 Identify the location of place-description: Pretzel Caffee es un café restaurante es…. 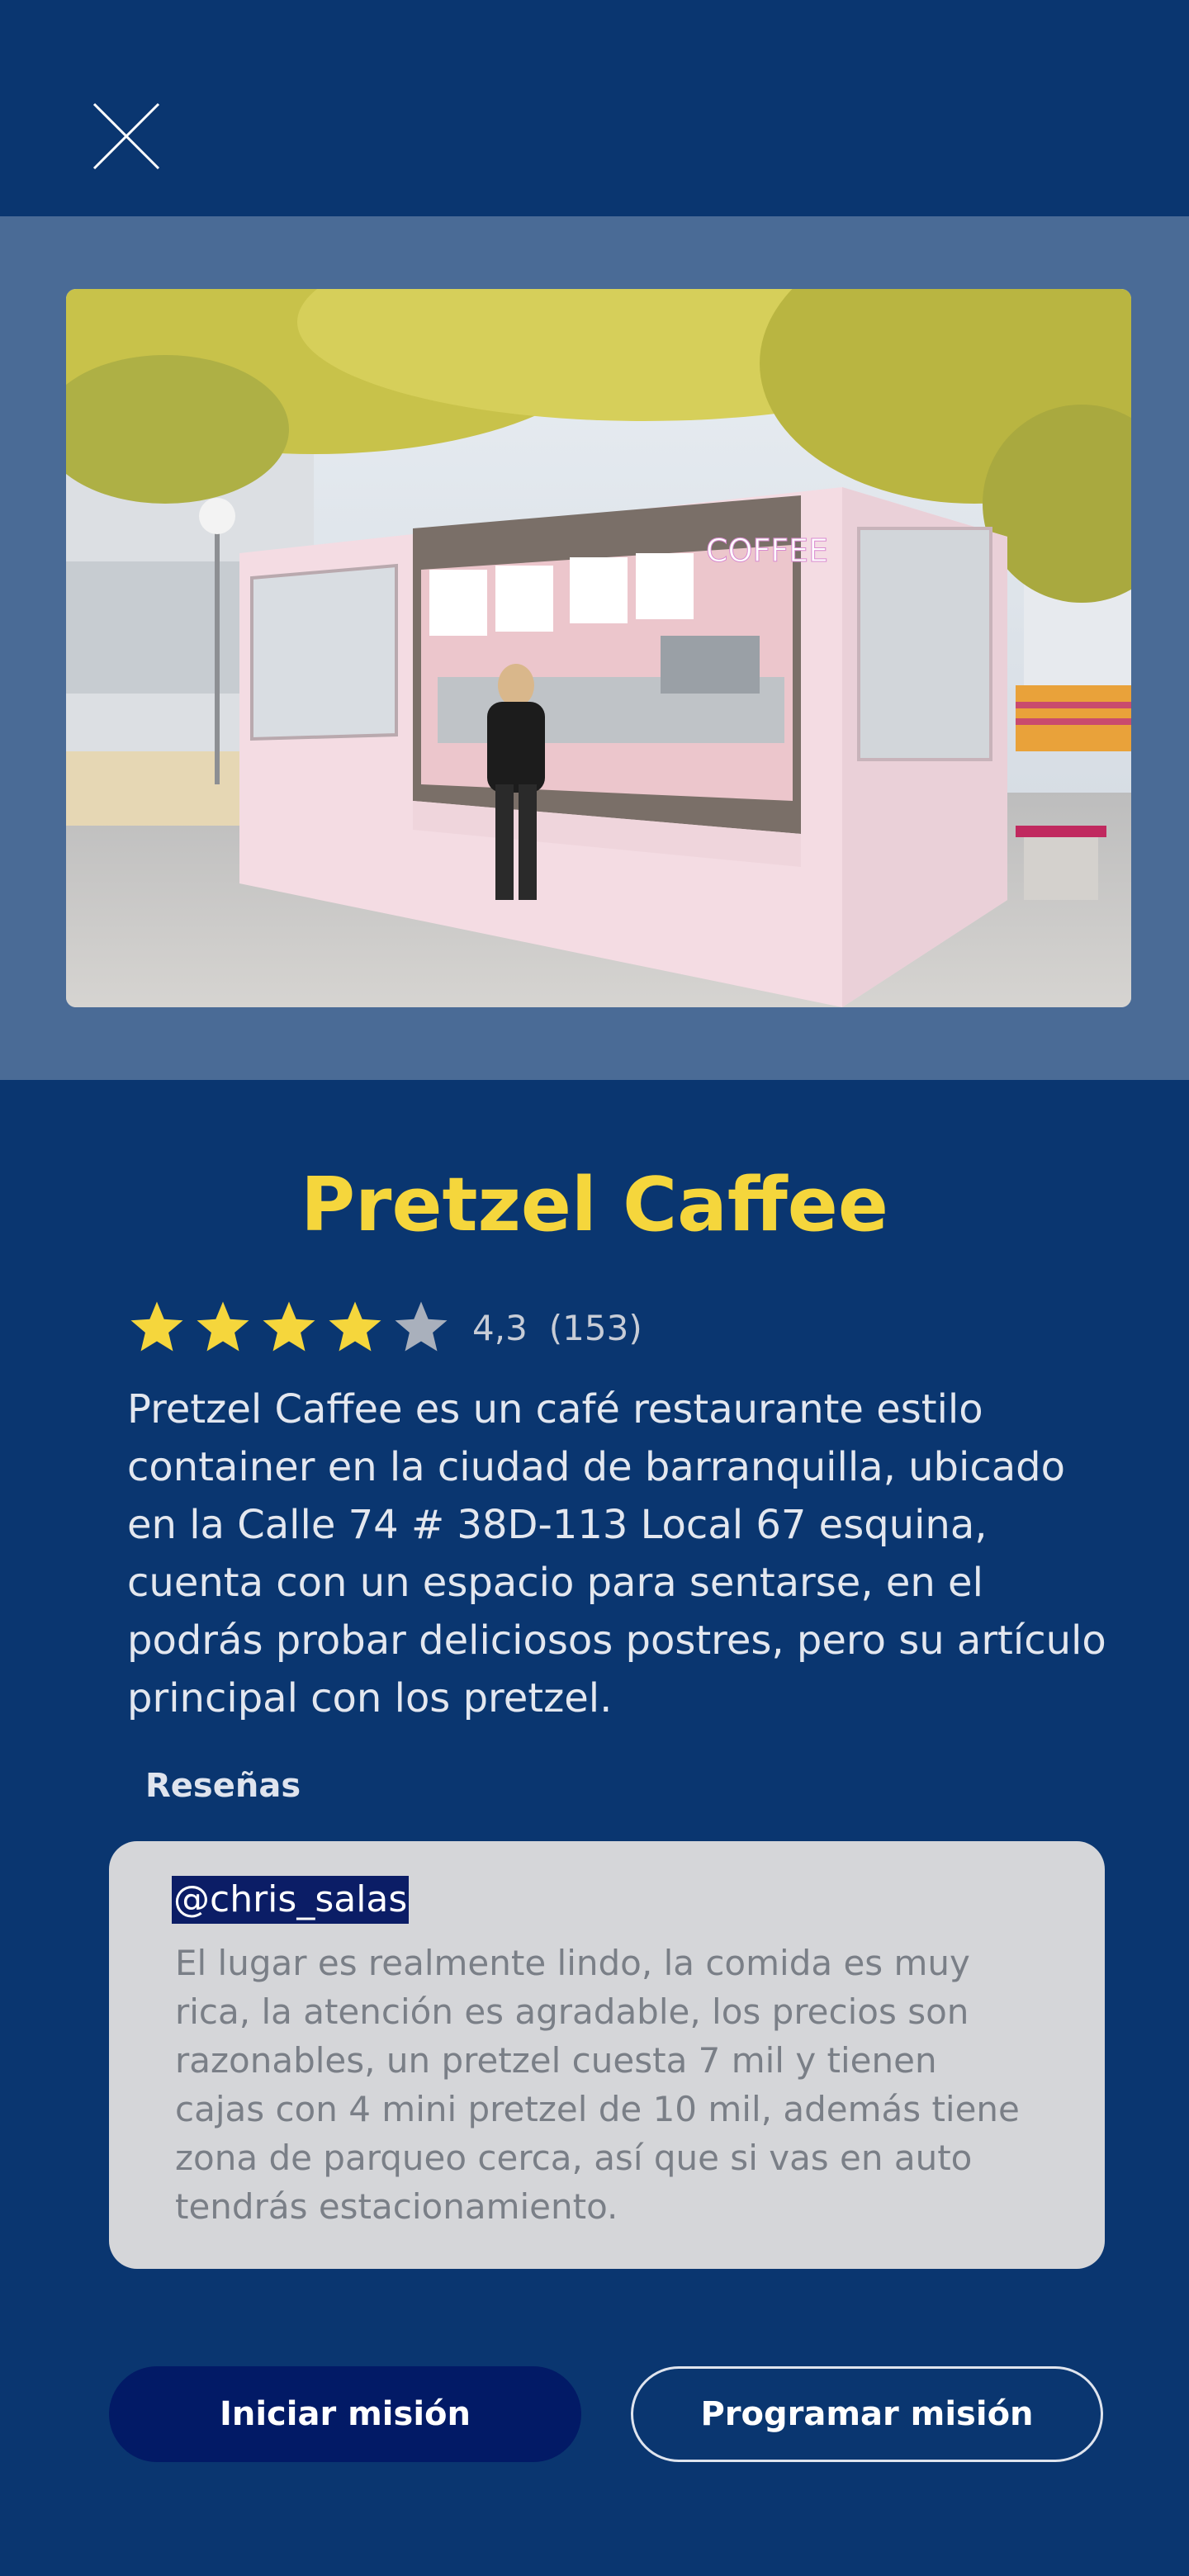
(616, 1553).